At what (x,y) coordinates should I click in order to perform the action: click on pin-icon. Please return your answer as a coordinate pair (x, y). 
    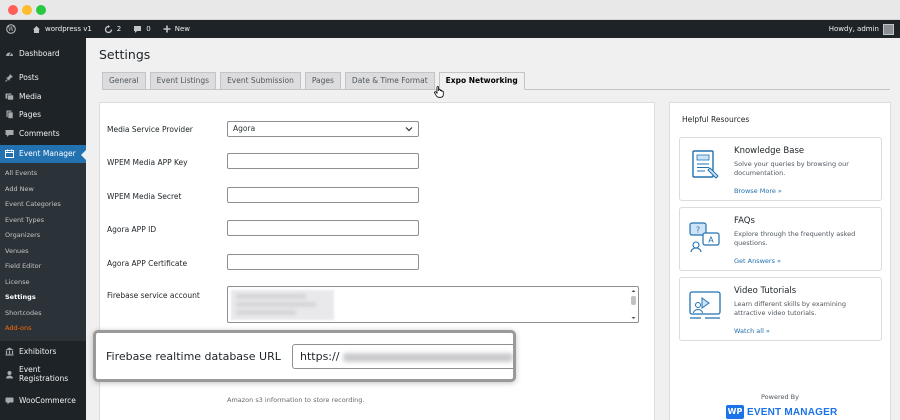
    Looking at the image, I should click on (9, 78).